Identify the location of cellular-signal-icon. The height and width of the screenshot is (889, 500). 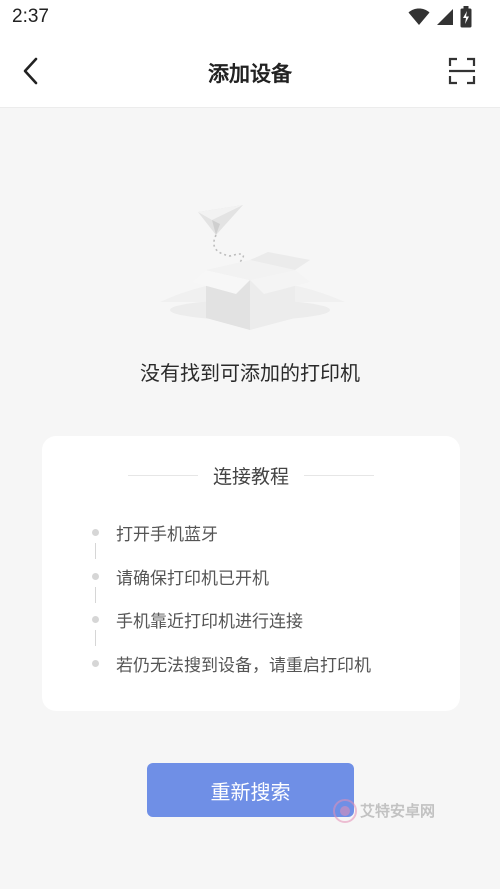
(445, 17).